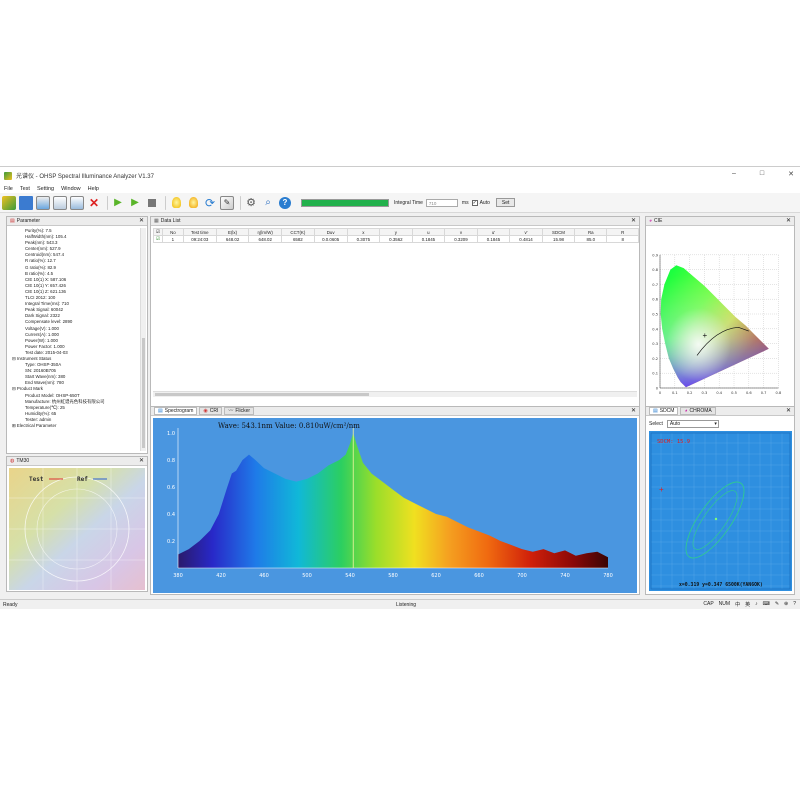 The height and width of the screenshot is (800, 800). I want to click on tab-spectrogram: ▤ Spectrogram, so click(176, 411).